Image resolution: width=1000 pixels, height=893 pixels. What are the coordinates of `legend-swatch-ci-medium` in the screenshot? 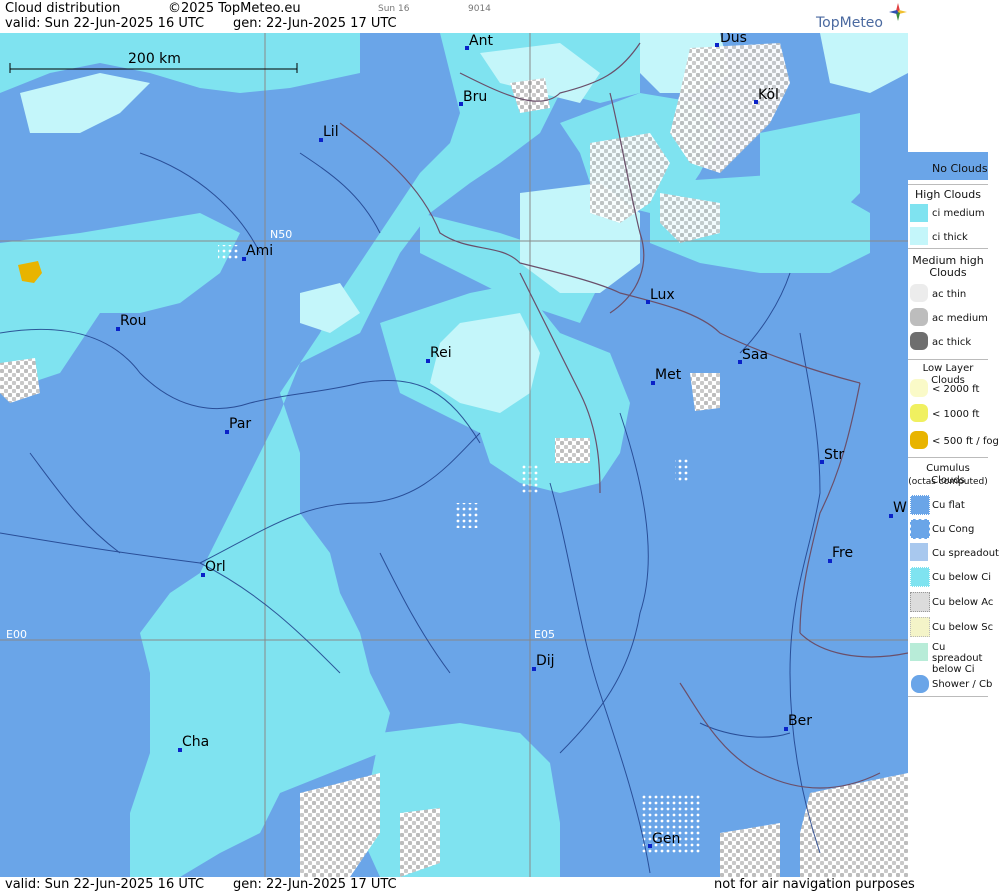 It's located at (919, 213).